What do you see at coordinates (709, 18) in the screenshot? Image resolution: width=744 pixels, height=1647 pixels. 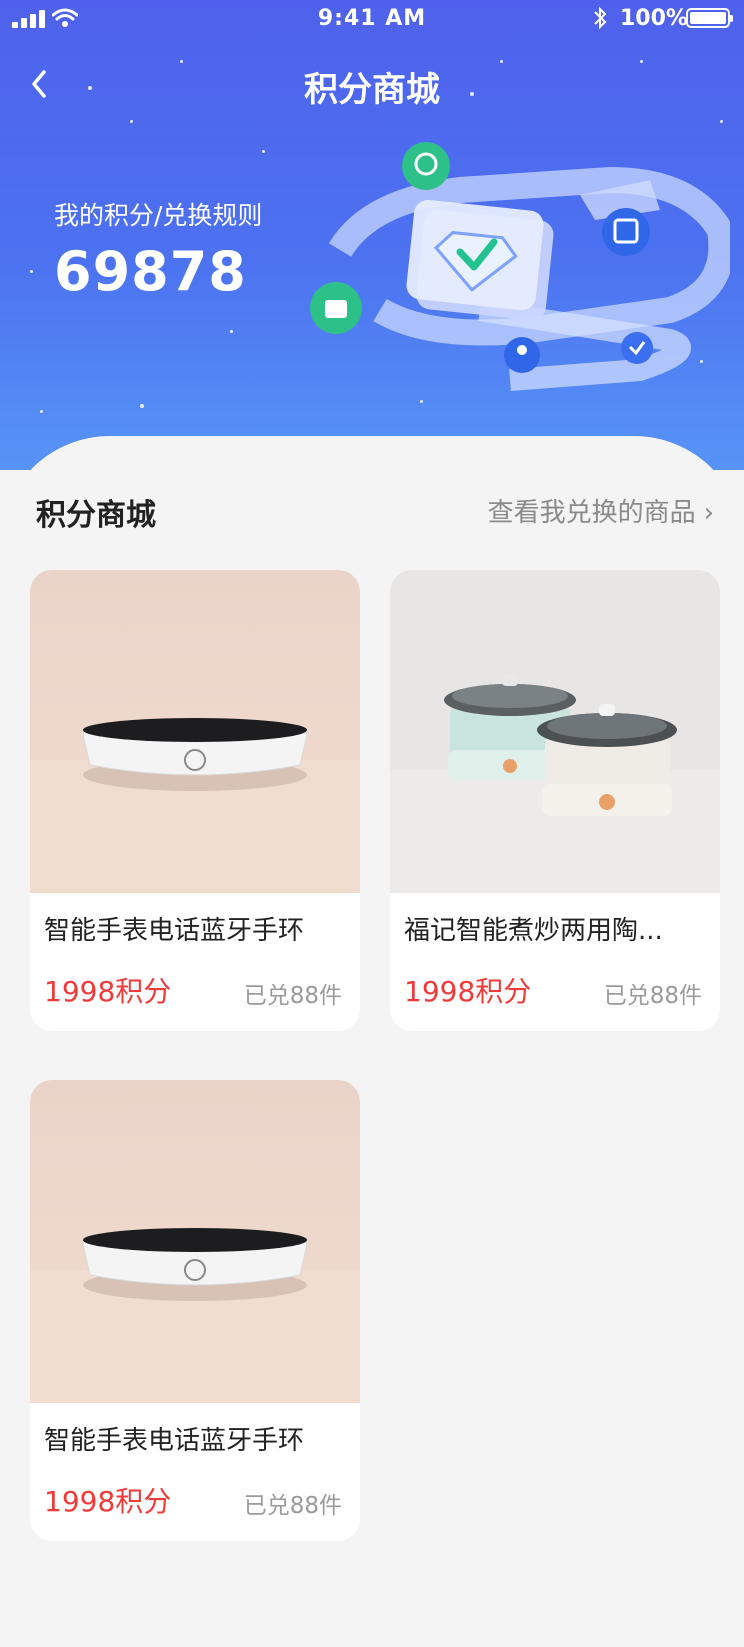 I see `battery-icon` at bounding box center [709, 18].